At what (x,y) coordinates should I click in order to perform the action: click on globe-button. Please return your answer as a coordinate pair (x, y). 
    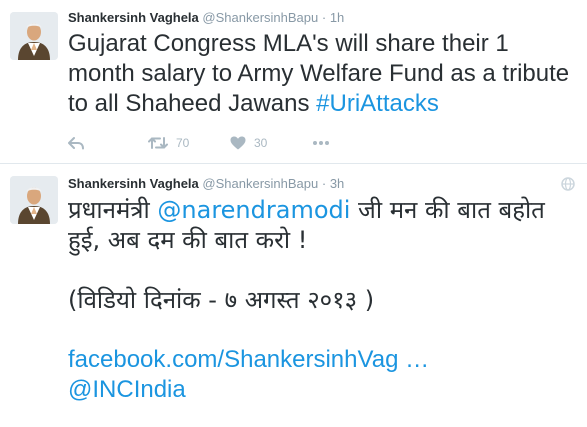
    Looking at the image, I should click on (568, 186).